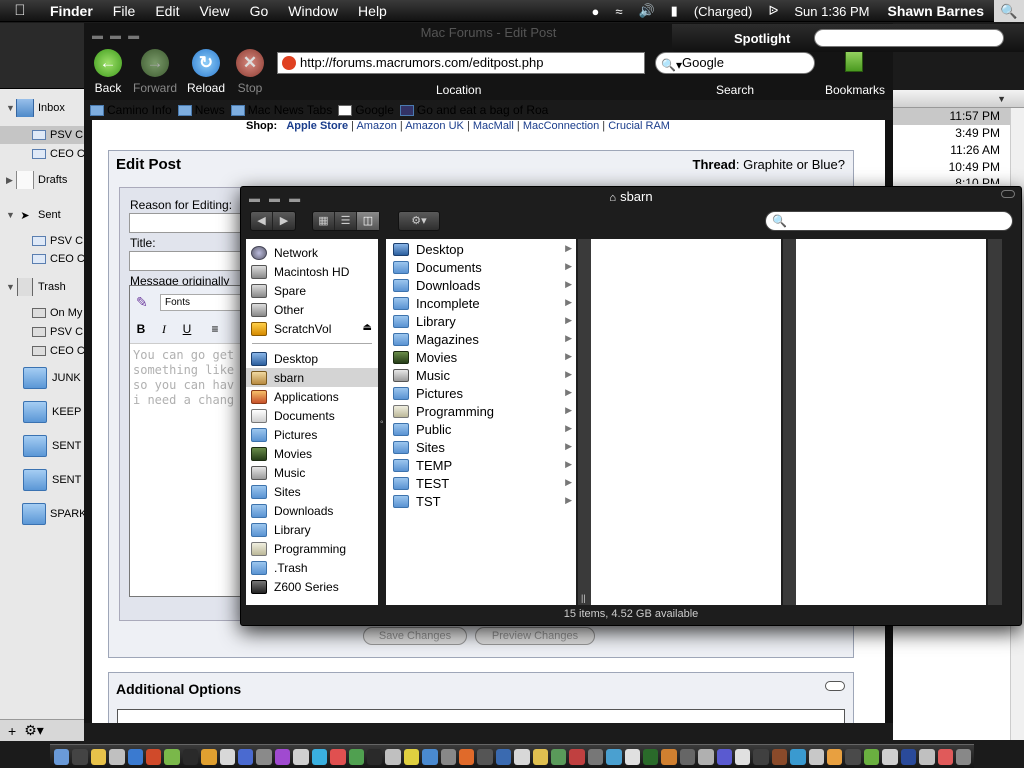 The height and width of the screenshot is (768, 1024). Describe the element at coordinates (1009, 11) in the screenshot. I see `spotlight-search-icon: 🔍` at that location.